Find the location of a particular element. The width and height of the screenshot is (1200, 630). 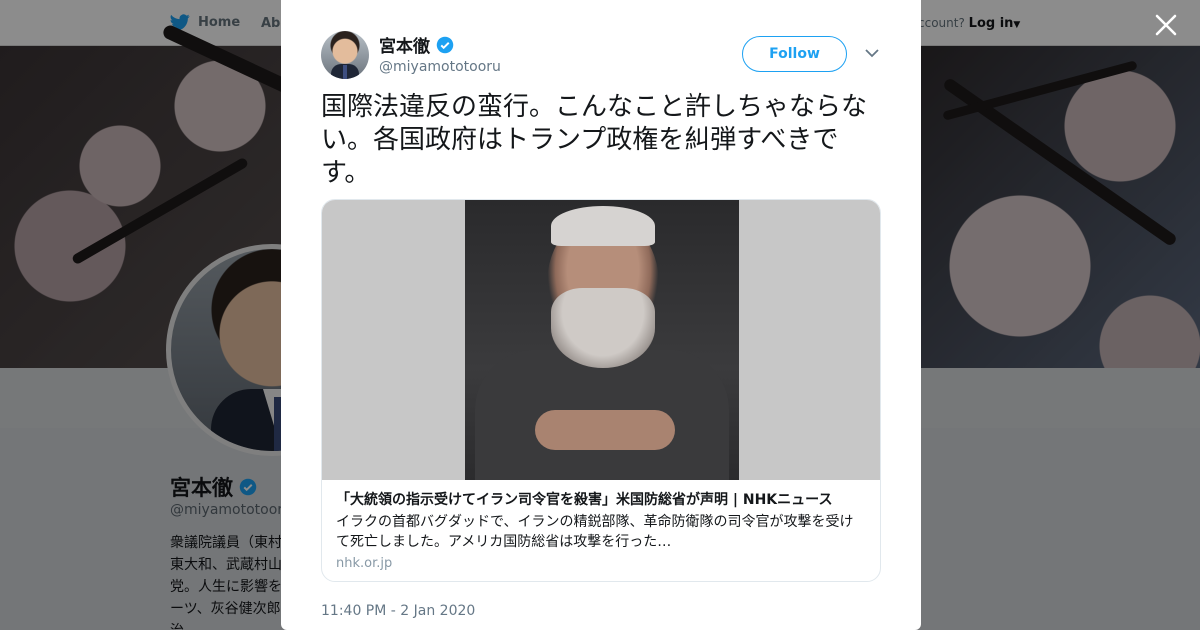

close-icon is located at coordinates (1166, 25).